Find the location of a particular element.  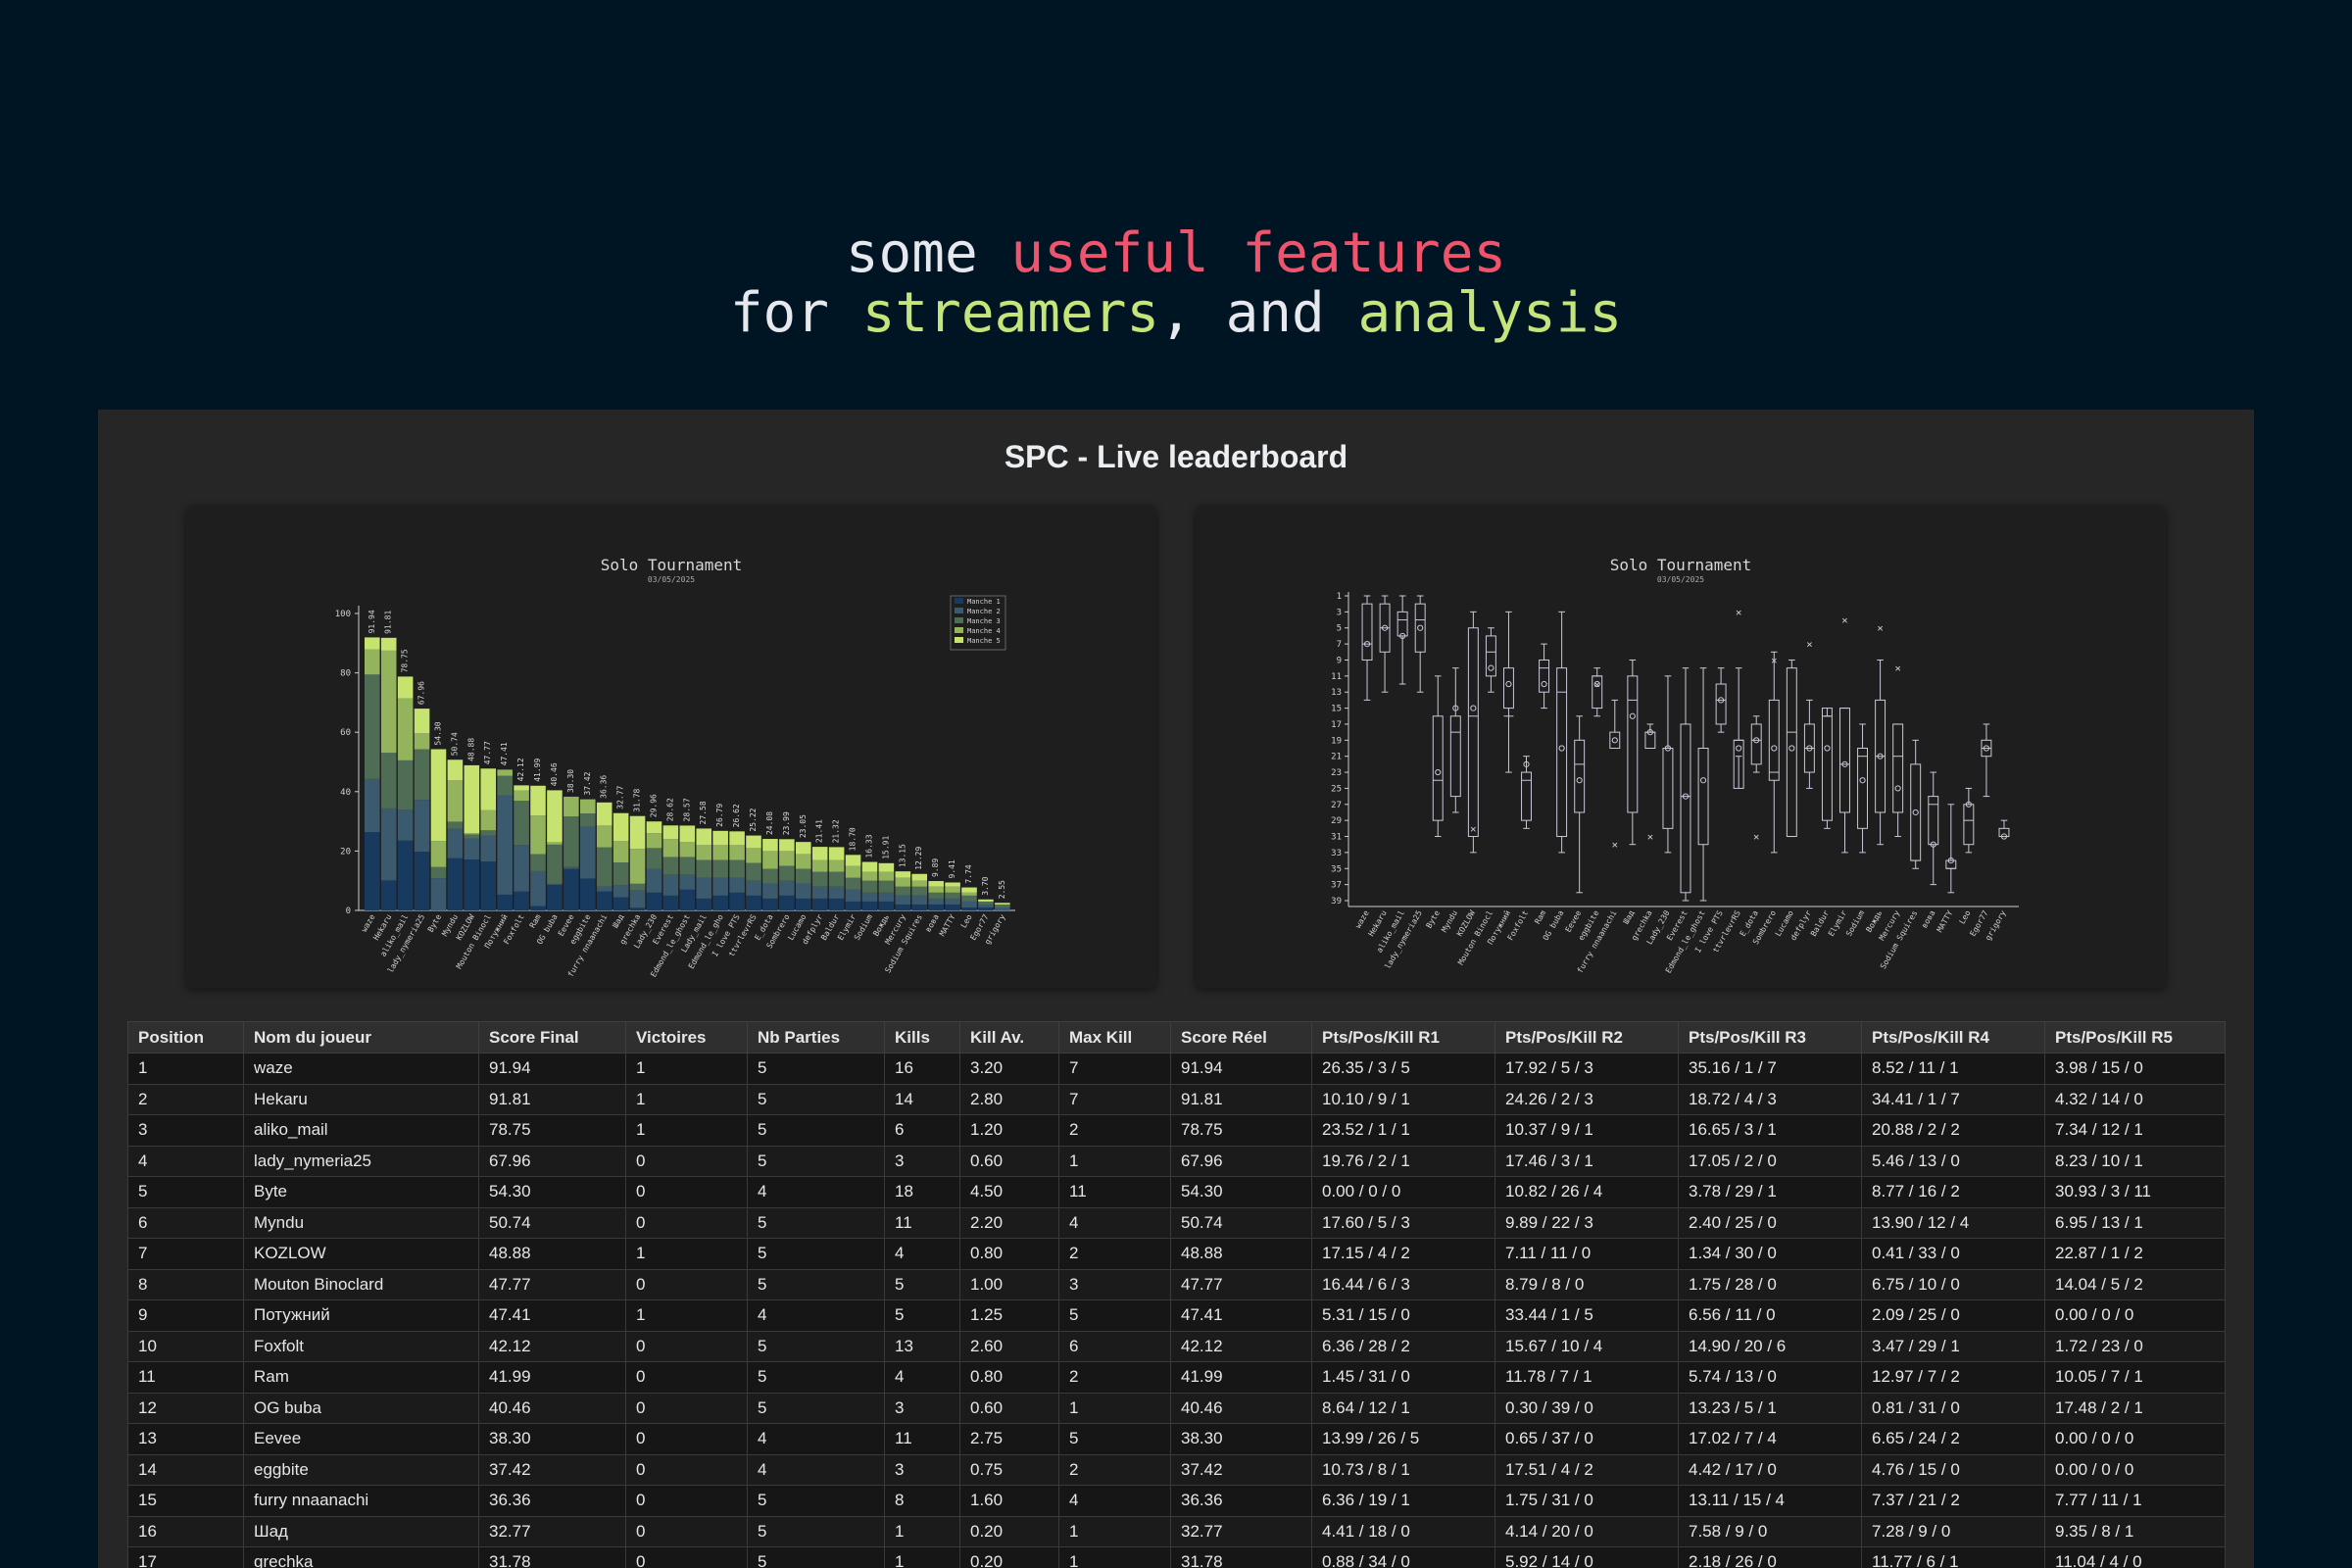

column-header: Pts/Pos/Kill R2 is located at coordinates (1586, 1037).